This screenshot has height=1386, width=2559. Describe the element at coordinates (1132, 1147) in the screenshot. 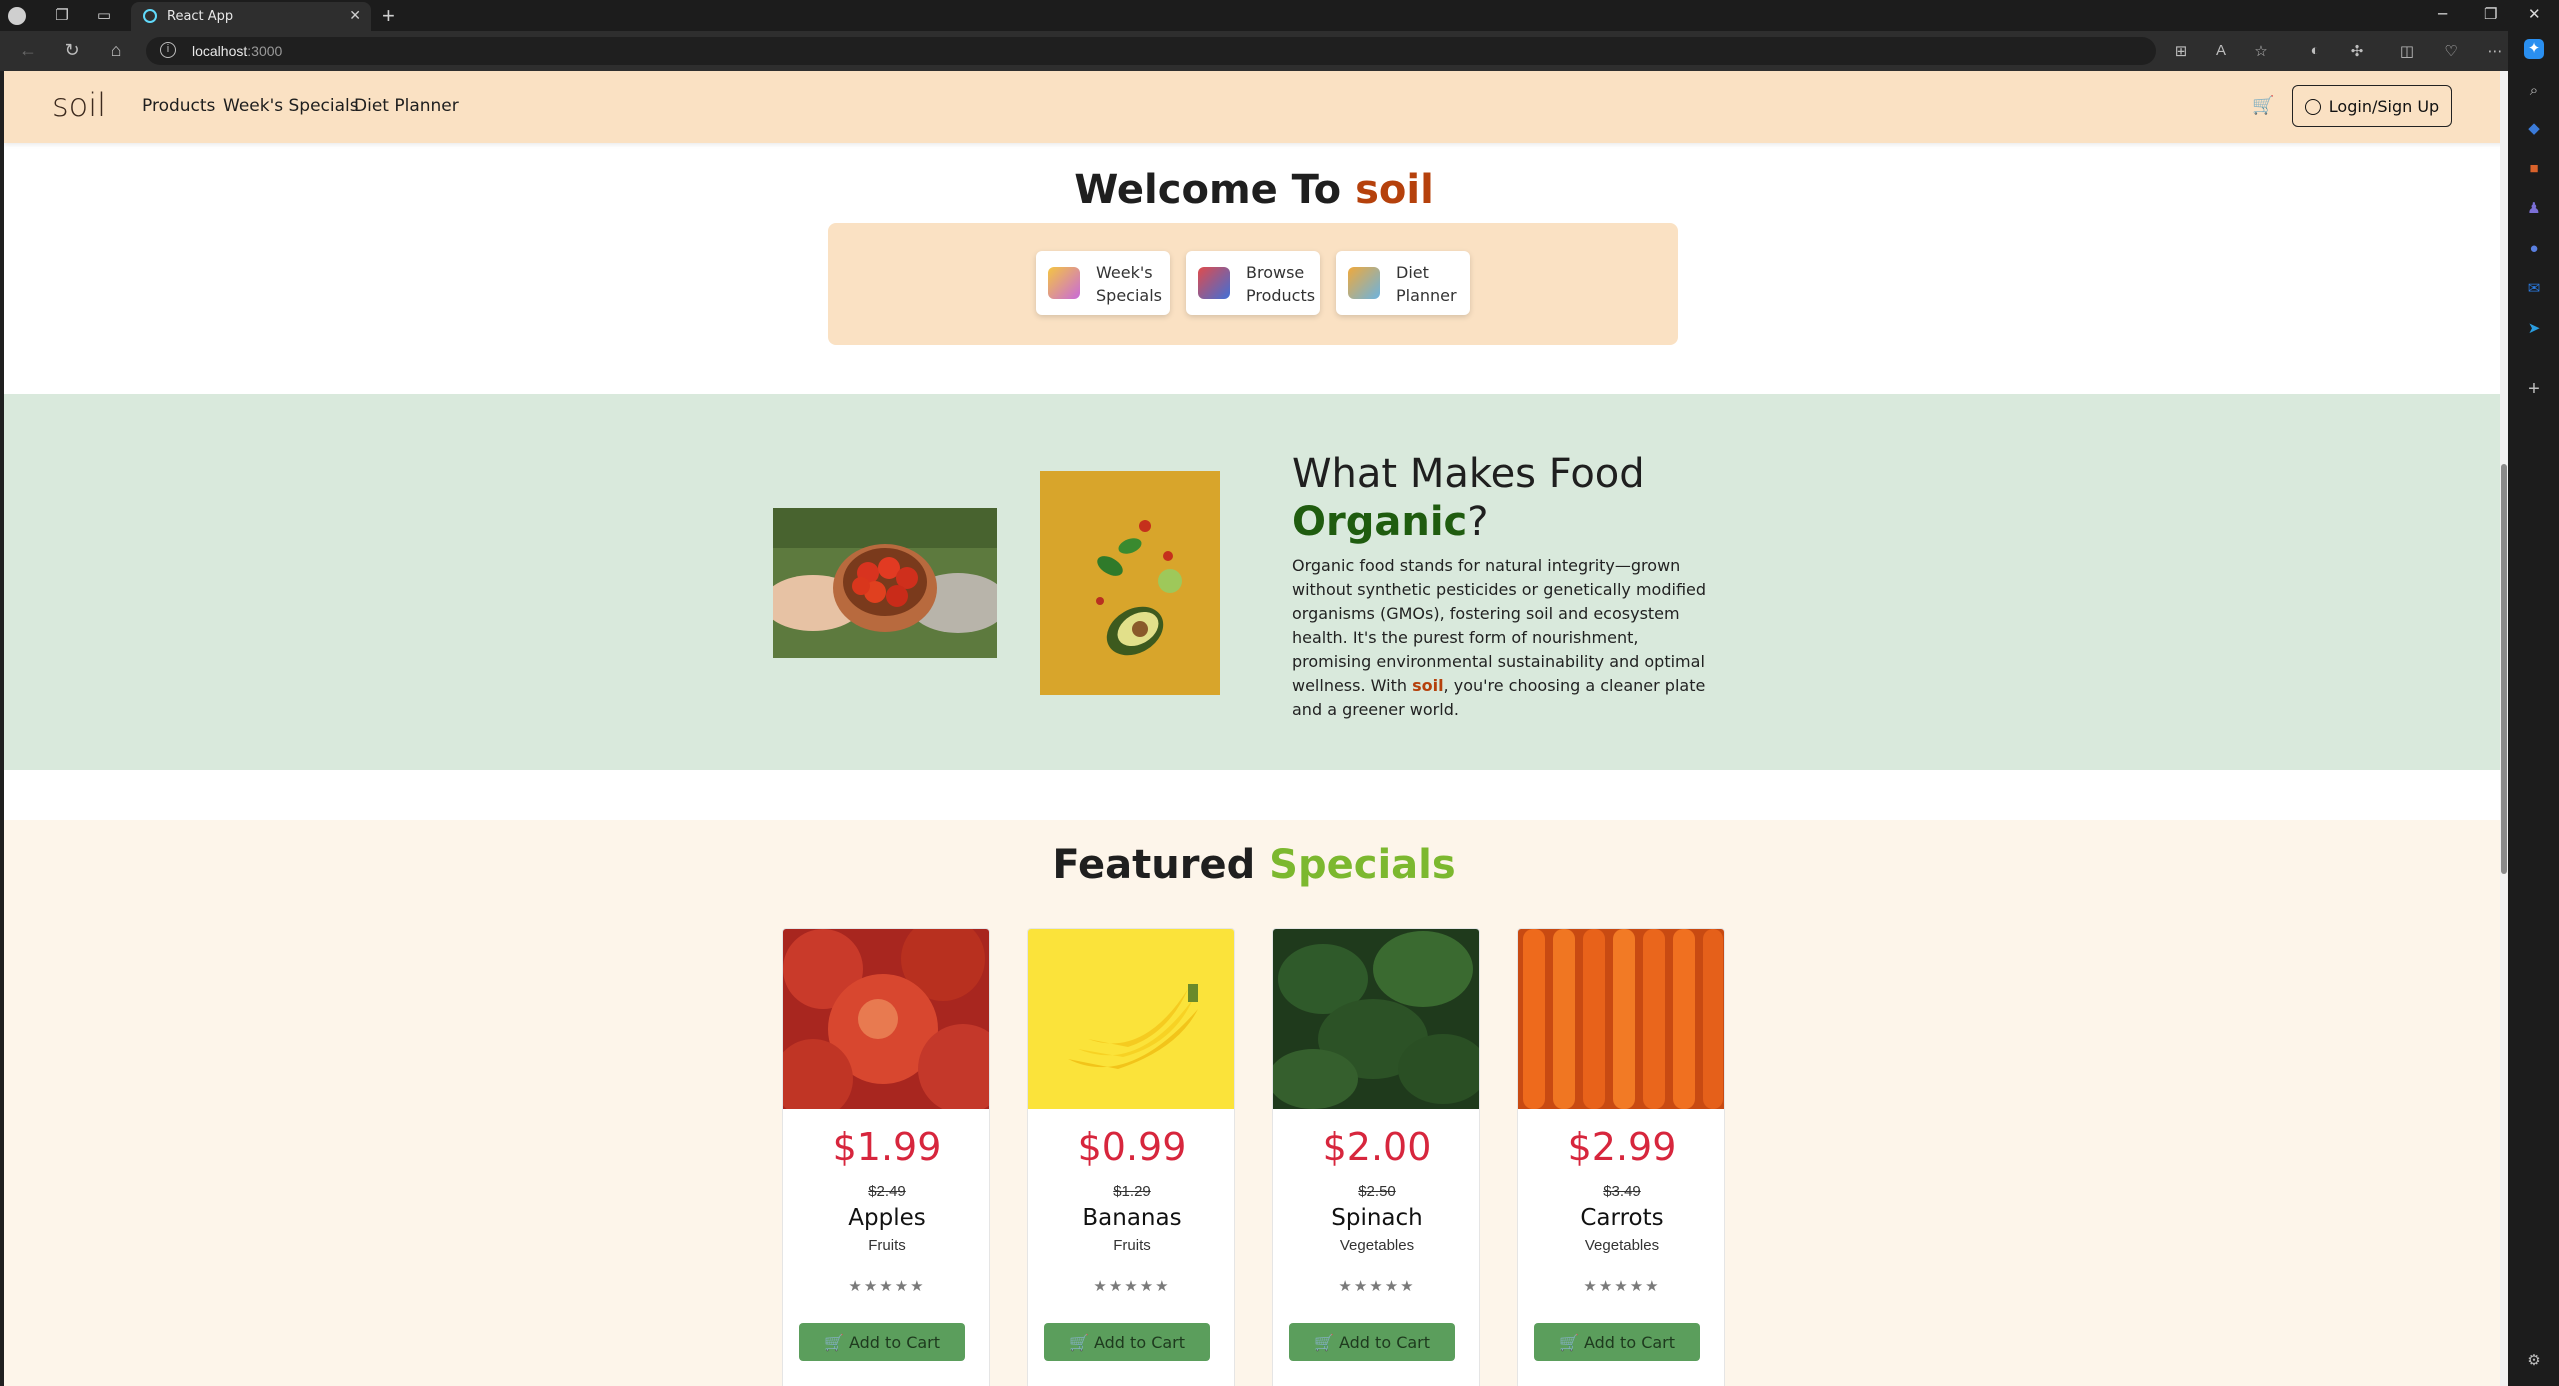

I see `product-price: $0.99` at that location.